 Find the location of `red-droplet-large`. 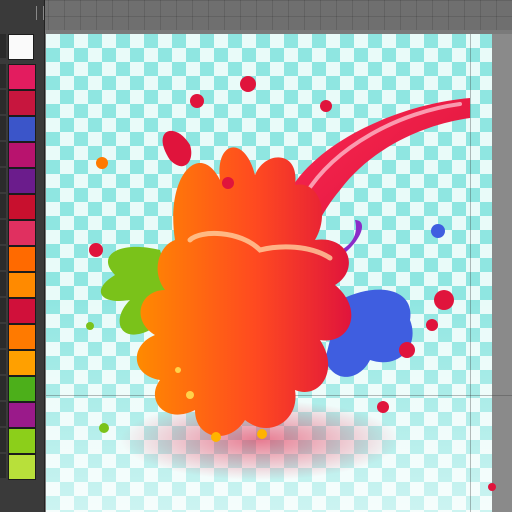

red-droplet-large is located at coordinates (177, 148).